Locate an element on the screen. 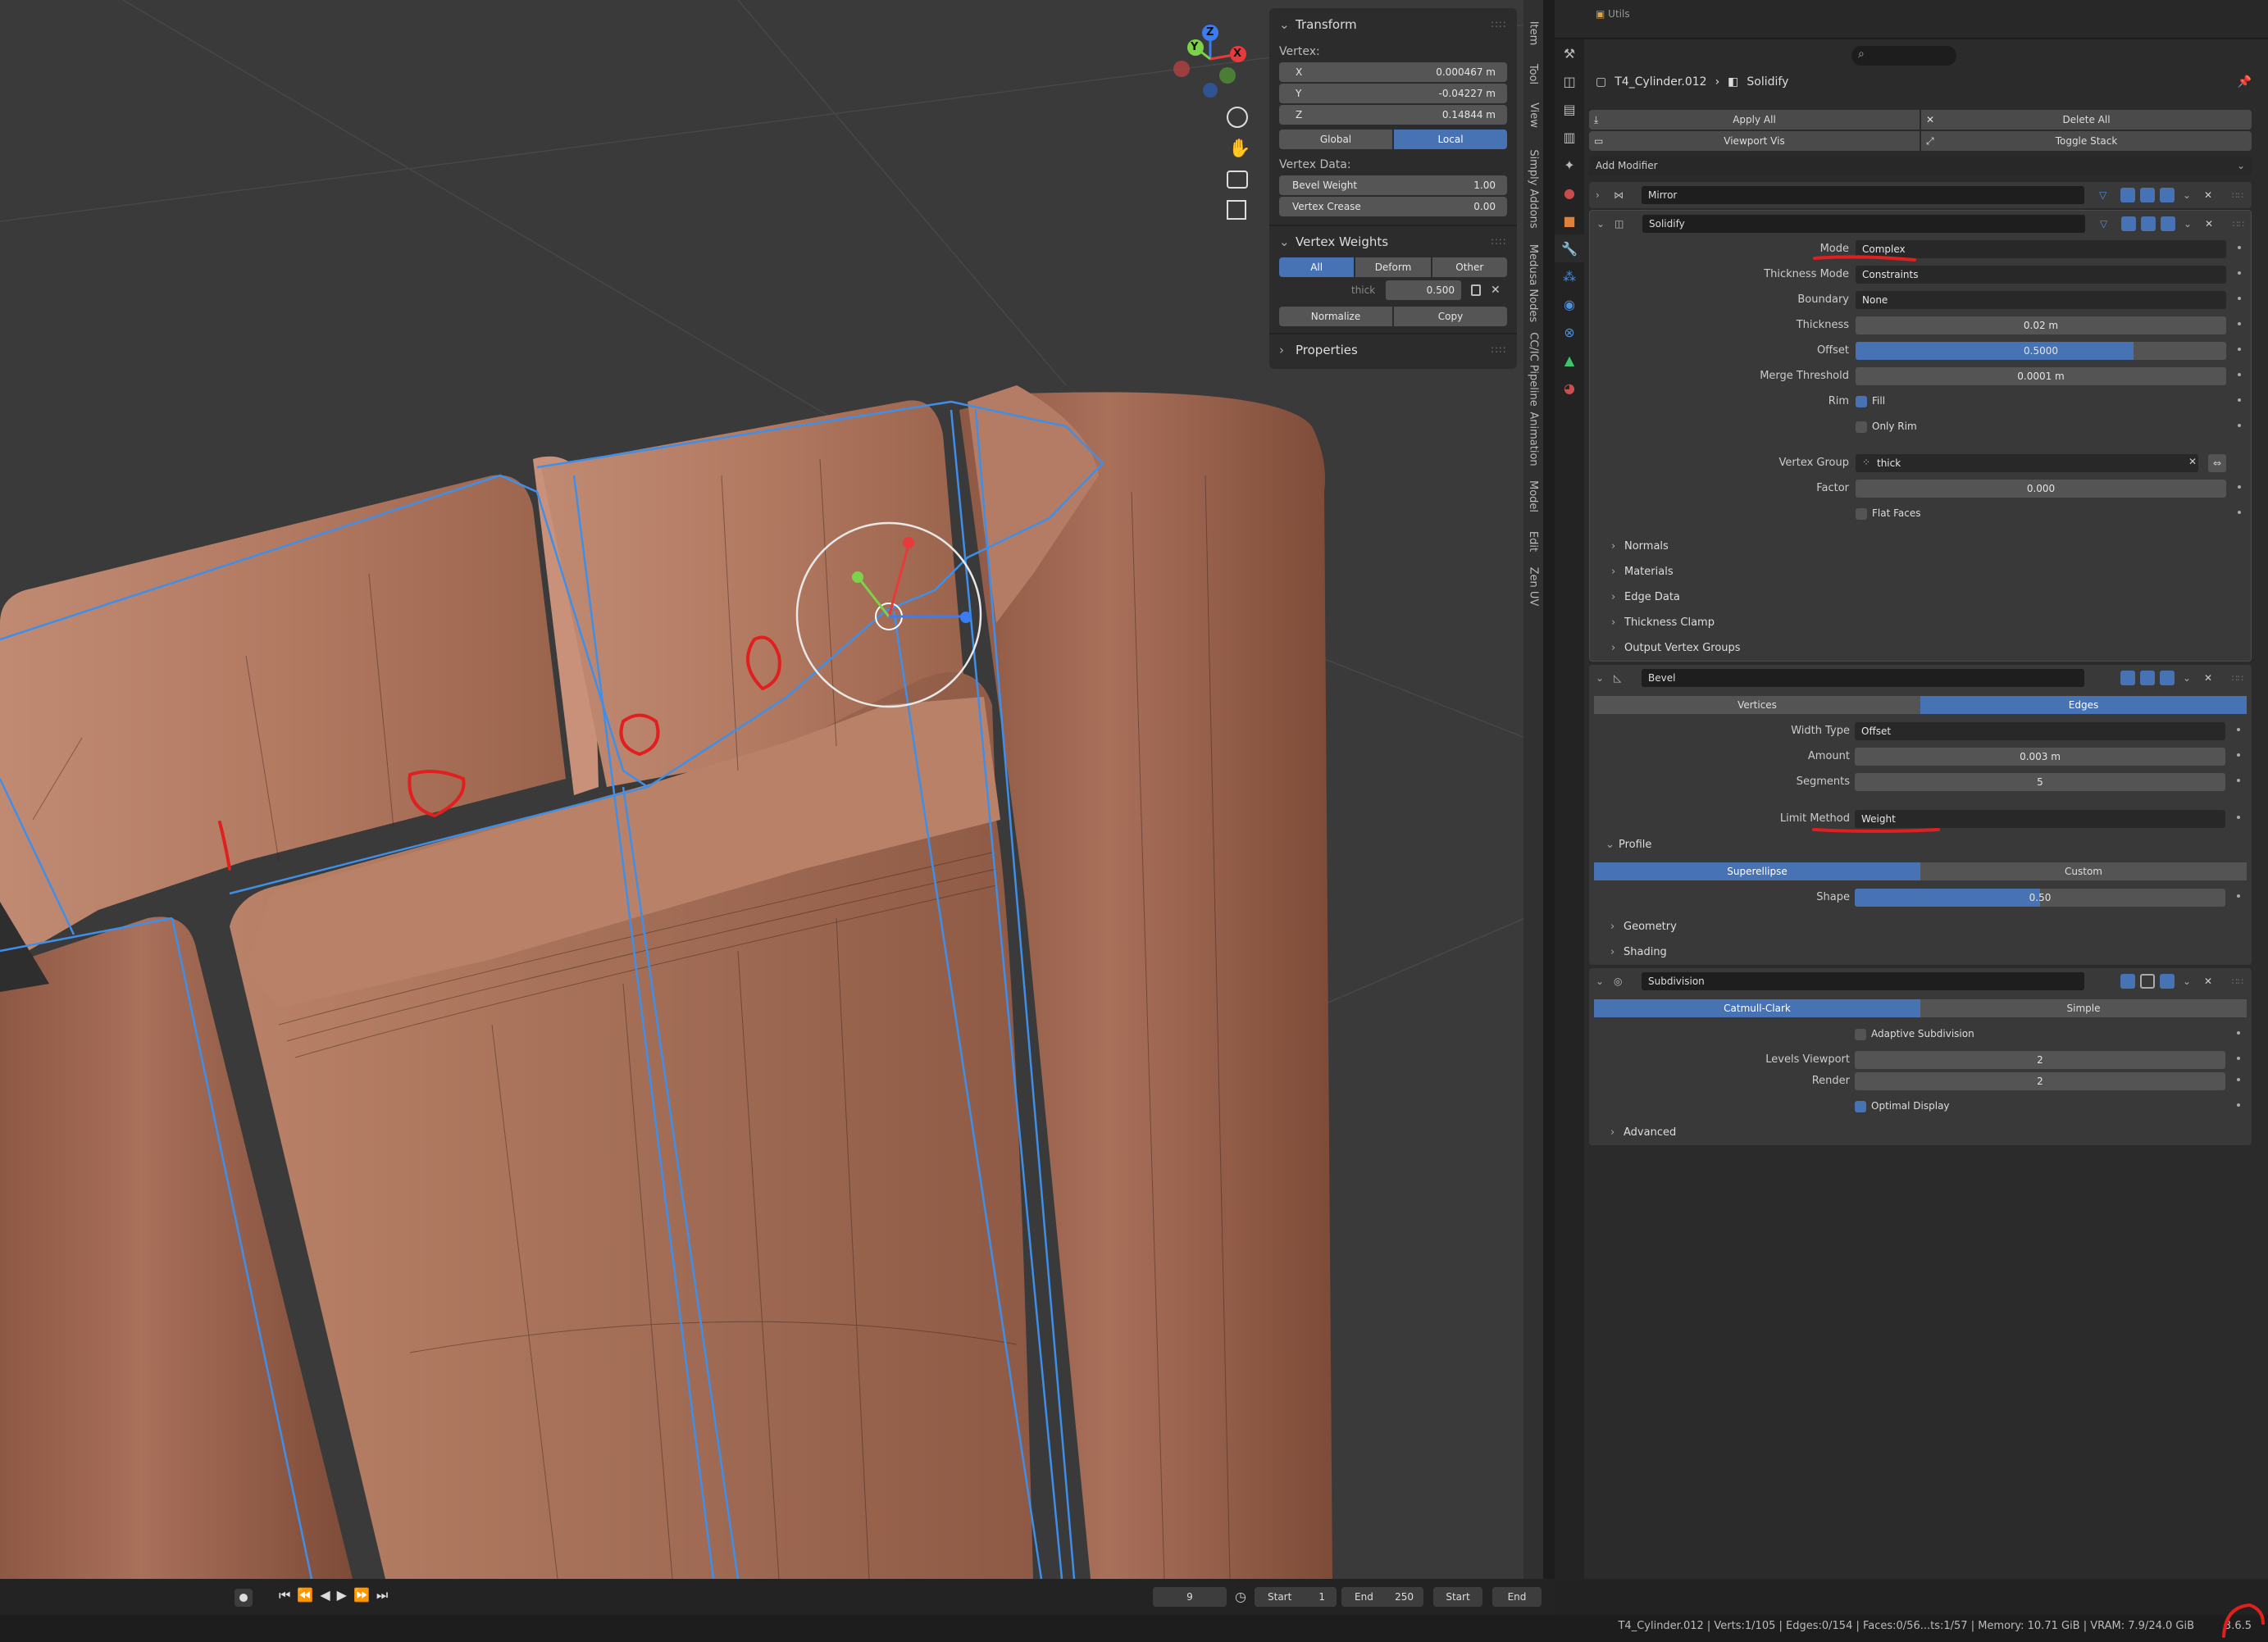 Image resolution: width=2268 pixels, height=1642 pixels. apply-all-button: ⤓ Apply All is located at coordinates (1754, 120).